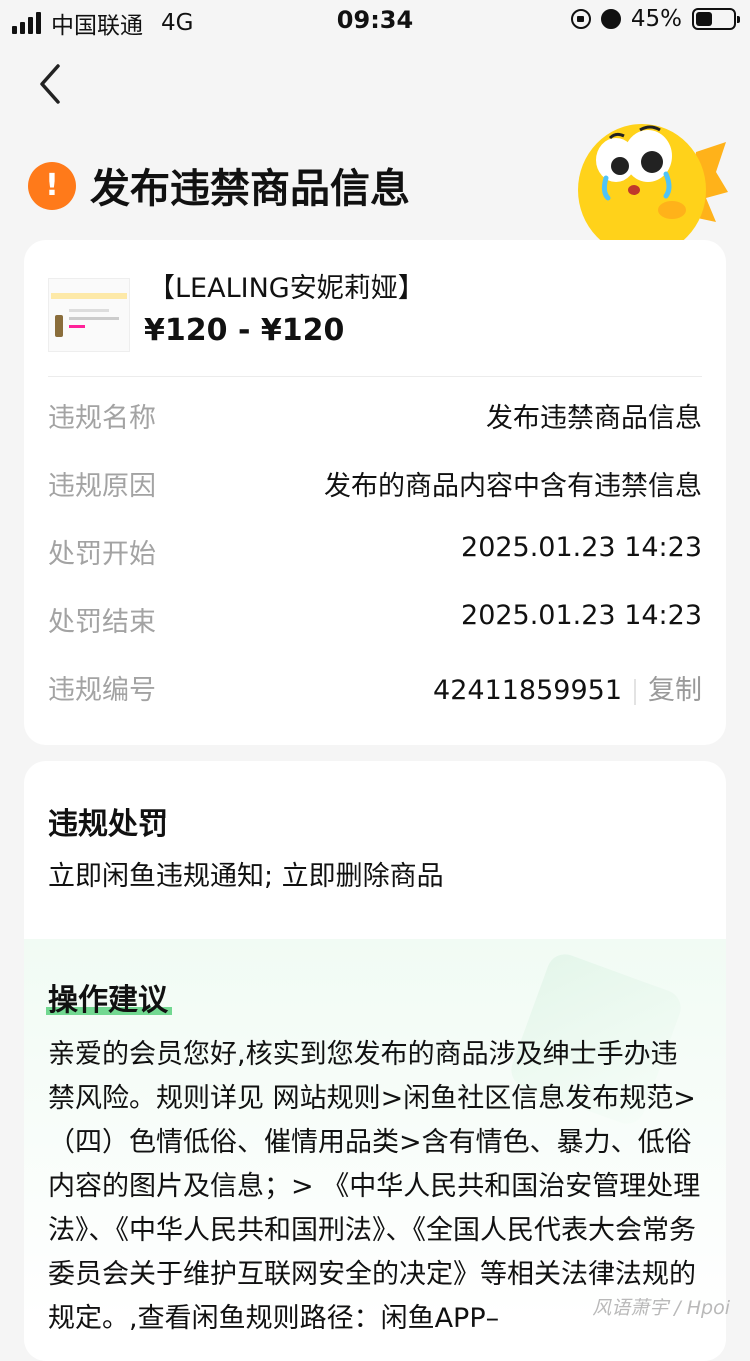 The image size is (750, 1361). I want to click on product-thumbnail, so click(89, 315).